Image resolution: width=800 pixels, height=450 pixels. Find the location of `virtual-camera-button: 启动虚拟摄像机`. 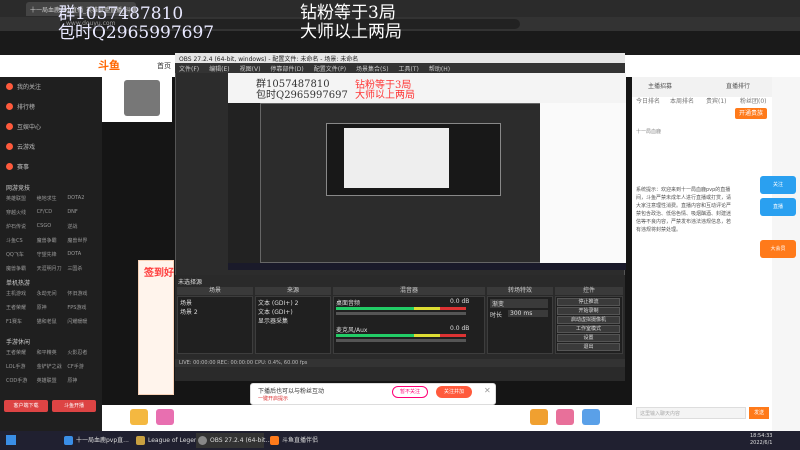

virtual-camera-button: 启动虚拟摄像机 is located at coordinates (588, 320).